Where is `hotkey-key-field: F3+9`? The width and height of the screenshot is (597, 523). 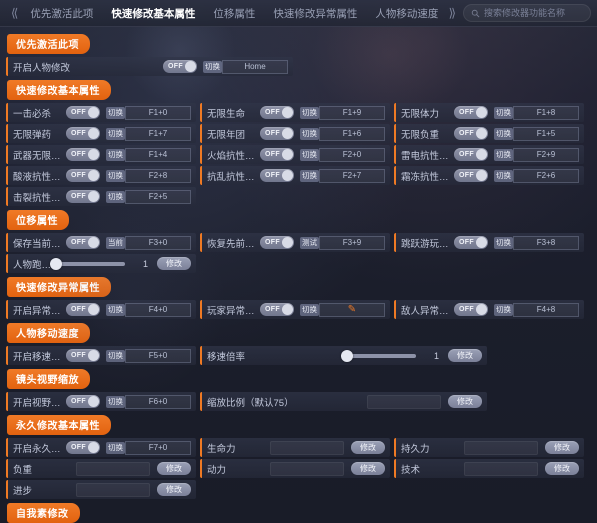
hotkey-key-field: F3+9 is located at coordinates (352, 242).